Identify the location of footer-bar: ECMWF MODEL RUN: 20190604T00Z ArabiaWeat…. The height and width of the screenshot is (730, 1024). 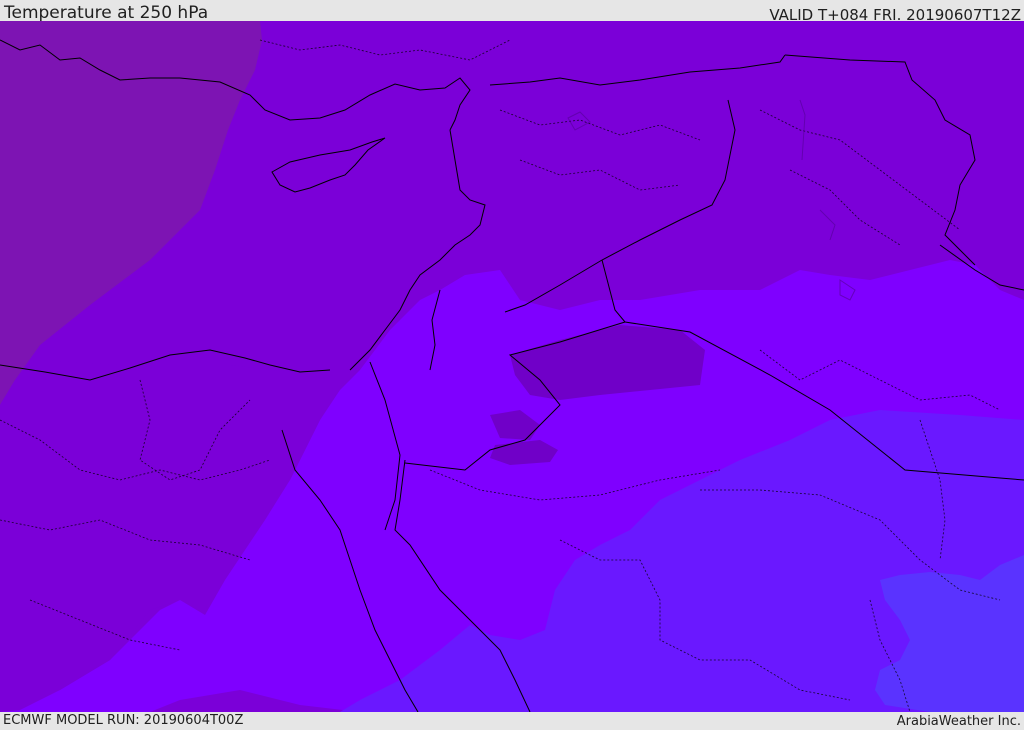
(512, 720).